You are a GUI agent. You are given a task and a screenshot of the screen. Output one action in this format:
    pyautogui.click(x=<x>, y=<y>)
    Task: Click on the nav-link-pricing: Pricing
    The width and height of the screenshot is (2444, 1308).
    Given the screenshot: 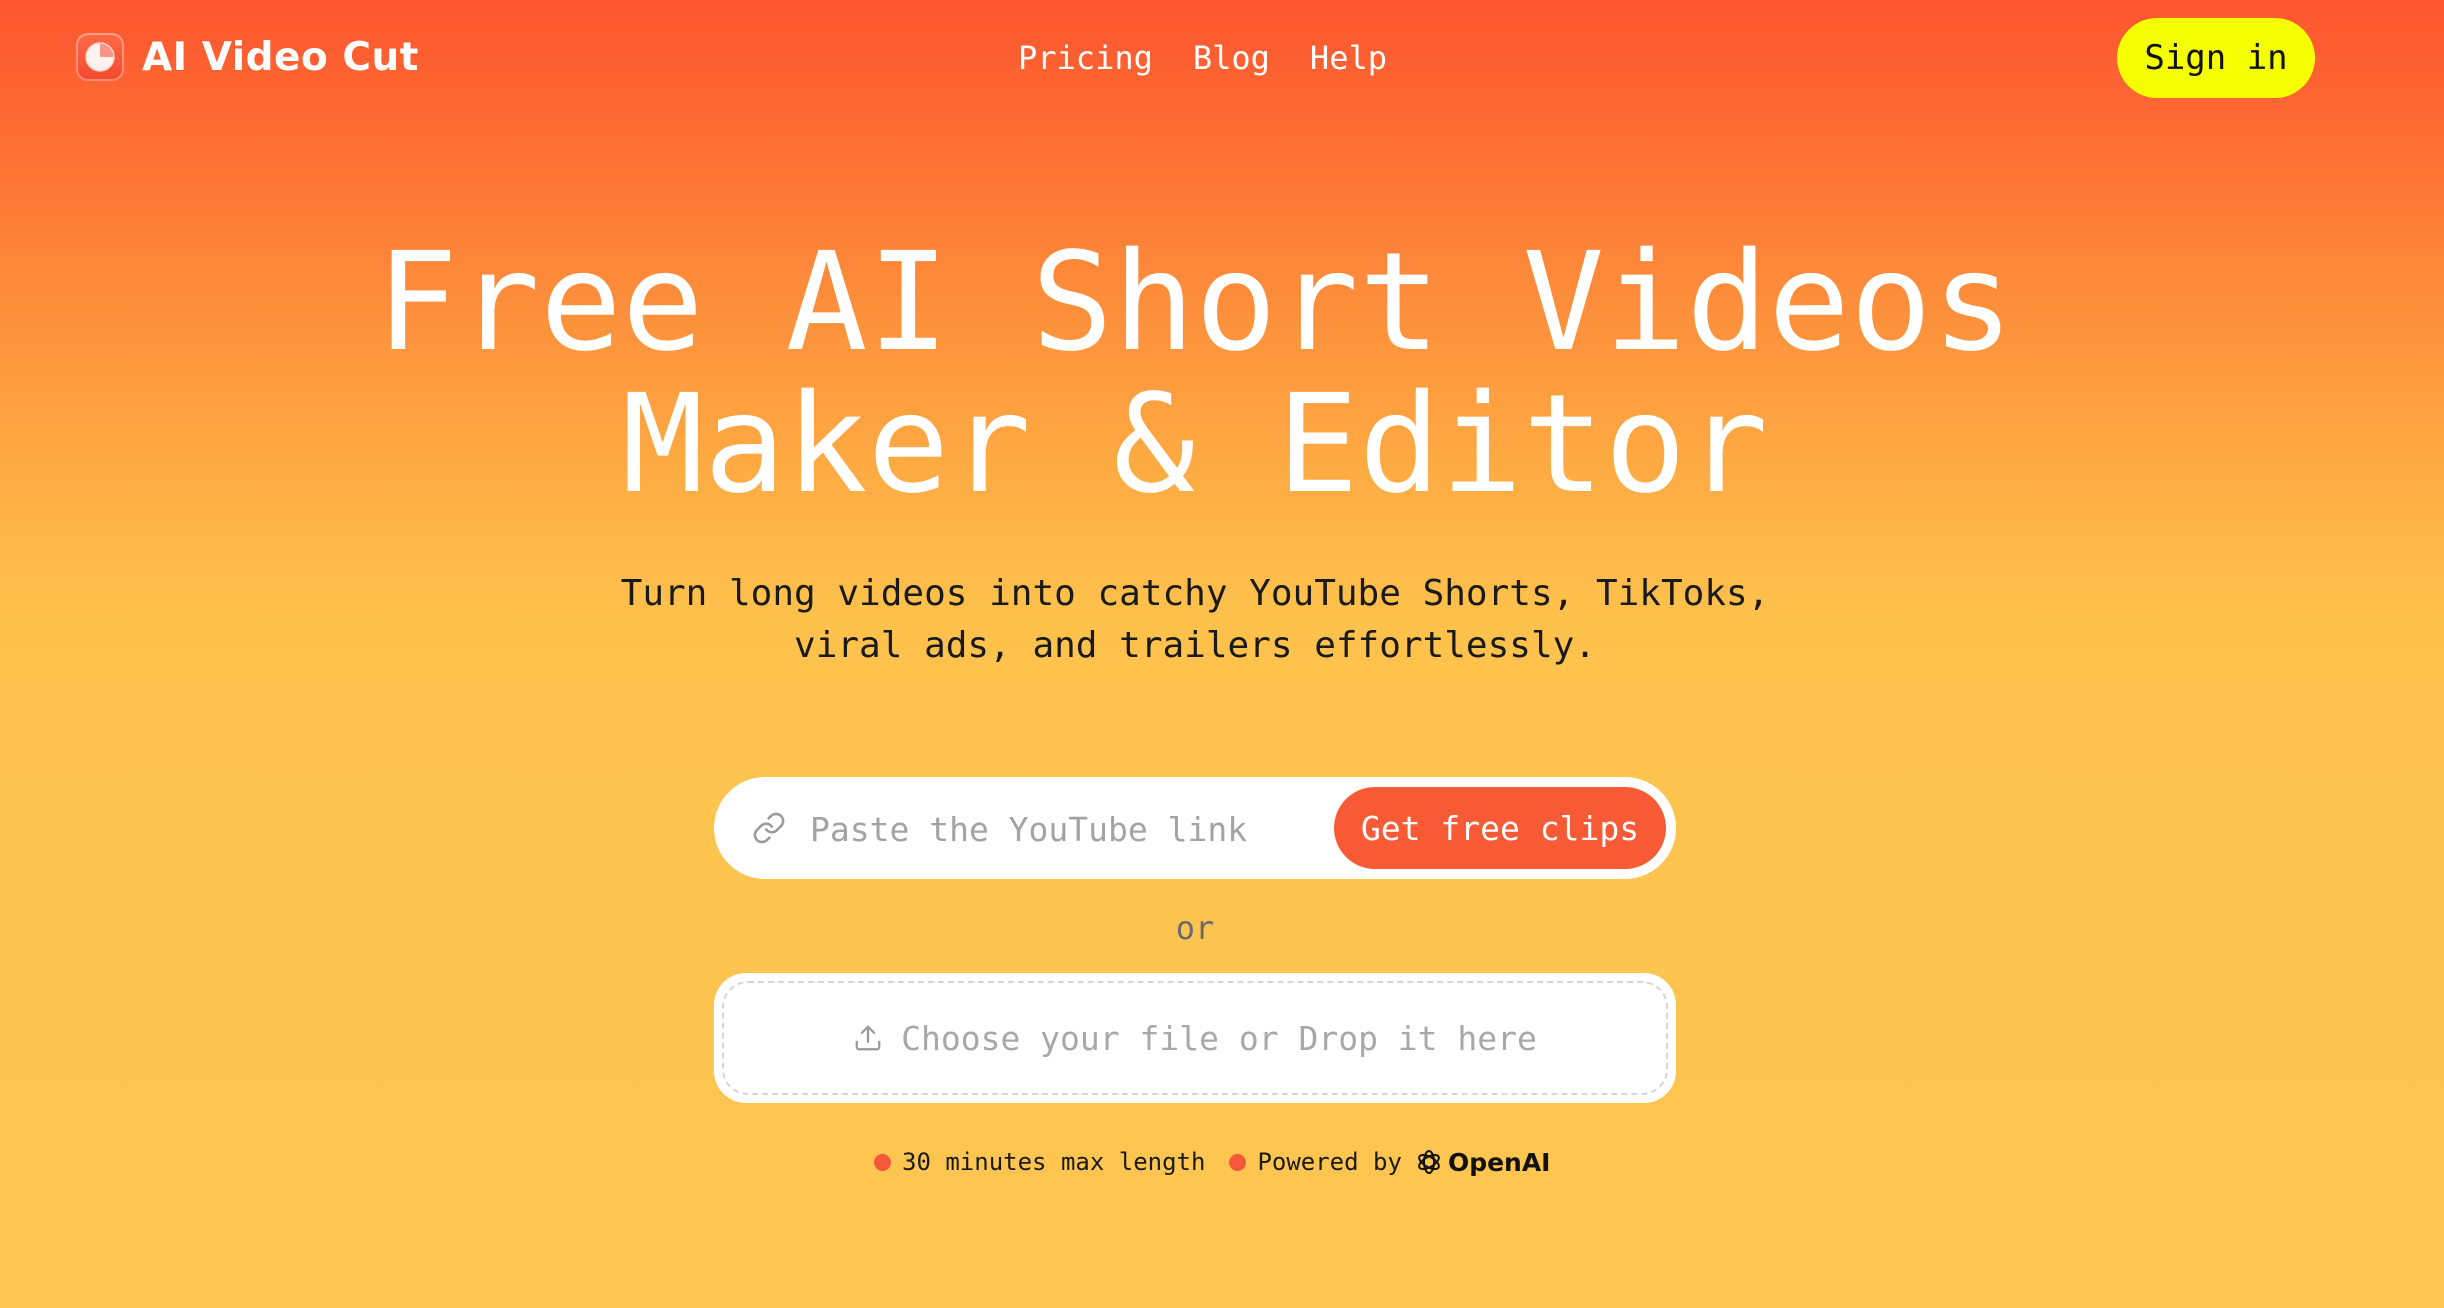 What is the action you would take?
    pyautogui.click(x=1085, y=58)
    